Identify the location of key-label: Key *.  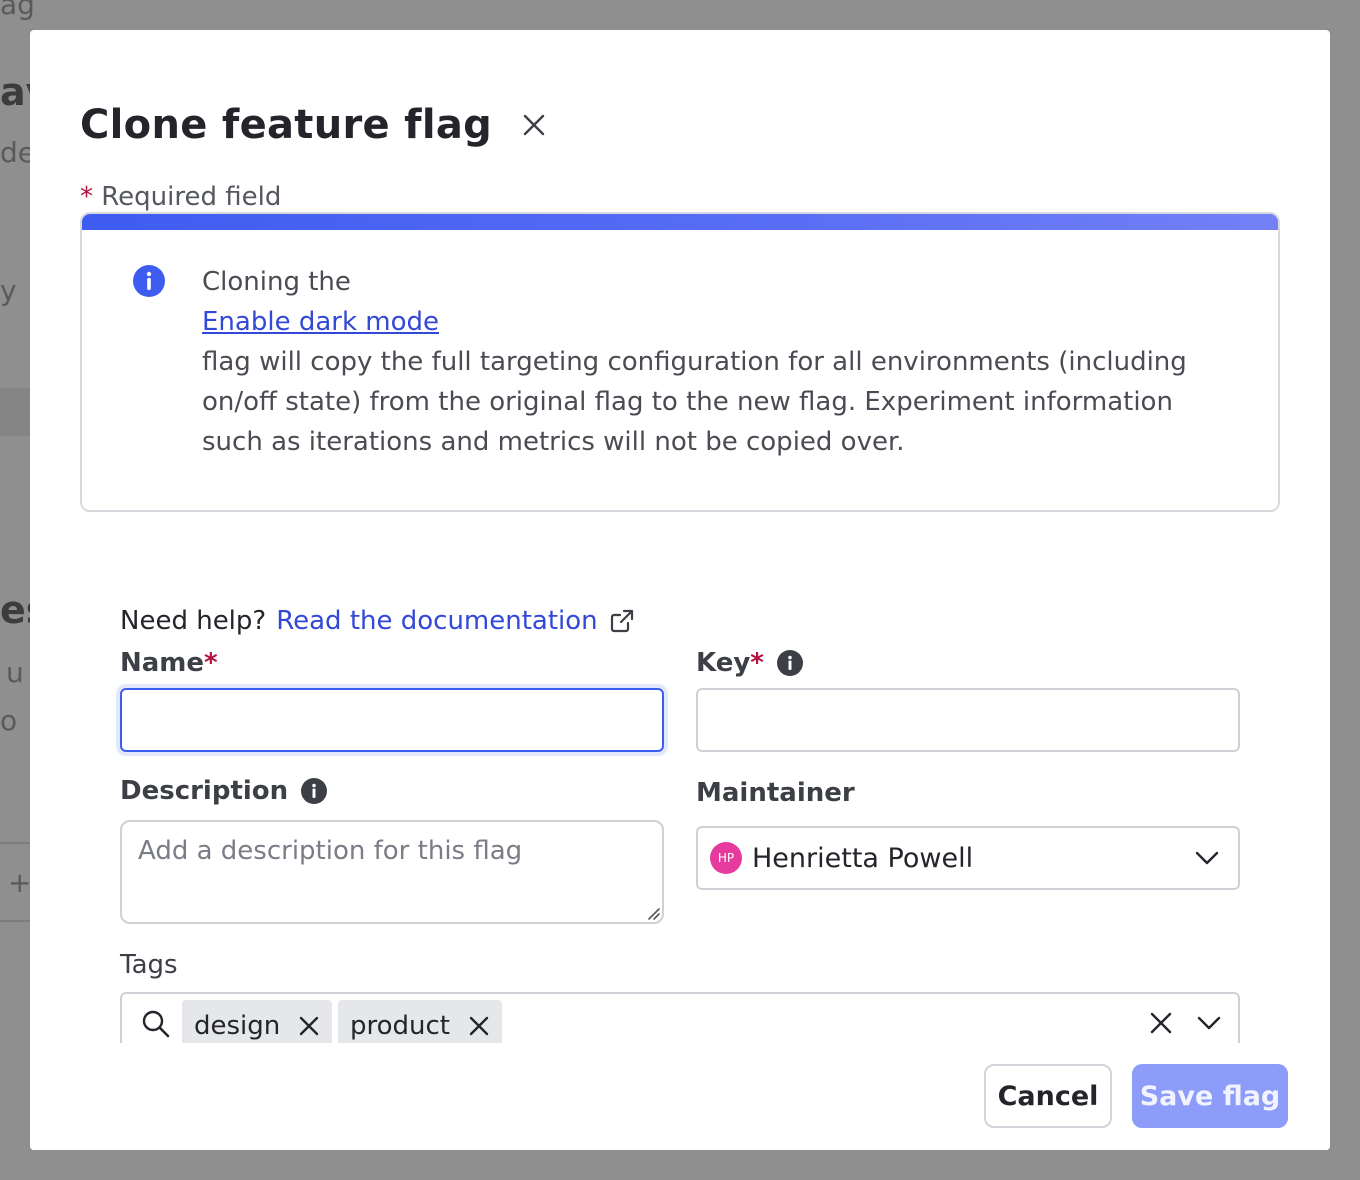
(750, 663).